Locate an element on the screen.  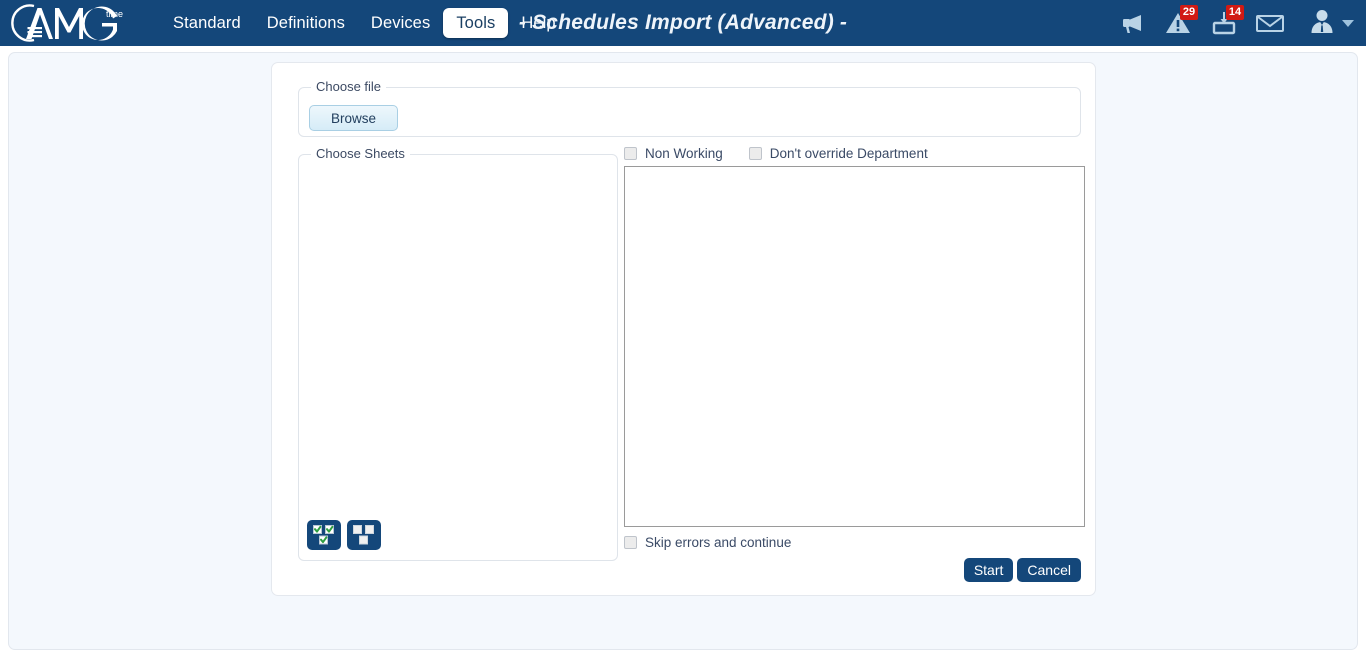
skip-errors-checkbox-wrap: Skip errors and continue is located at coordinates (707, 542).